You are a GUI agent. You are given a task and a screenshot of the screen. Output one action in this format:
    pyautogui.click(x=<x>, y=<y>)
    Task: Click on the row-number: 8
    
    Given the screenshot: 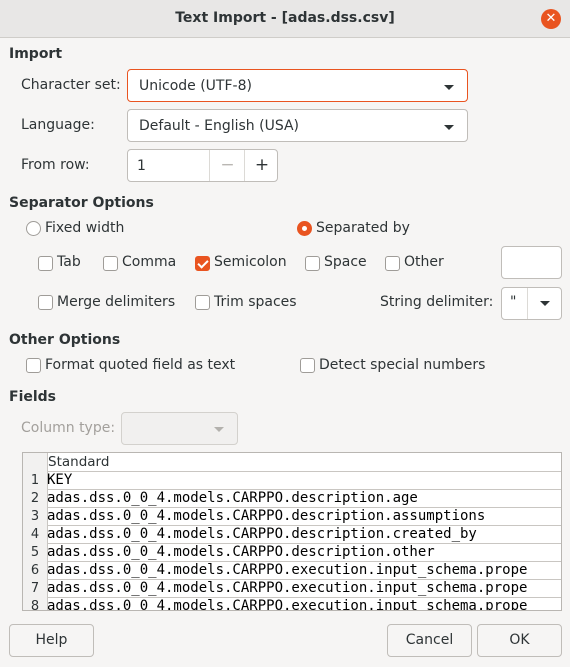 What is the action you would take?
    pyautogui.click(x=35, y=603)
    